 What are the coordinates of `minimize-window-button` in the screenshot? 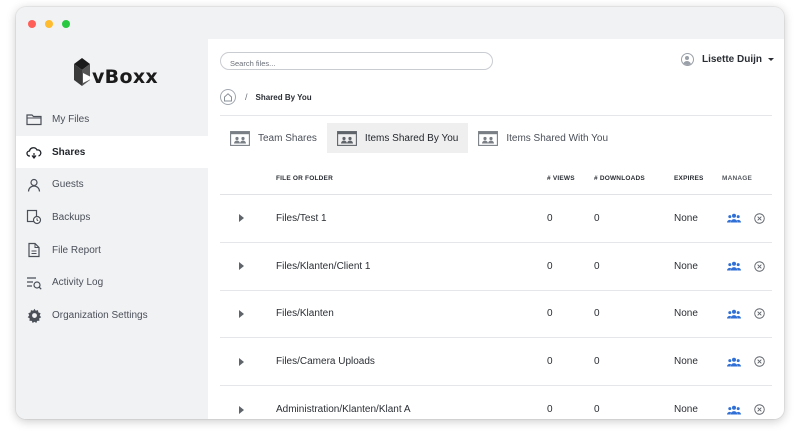 It's located at (49, 24).